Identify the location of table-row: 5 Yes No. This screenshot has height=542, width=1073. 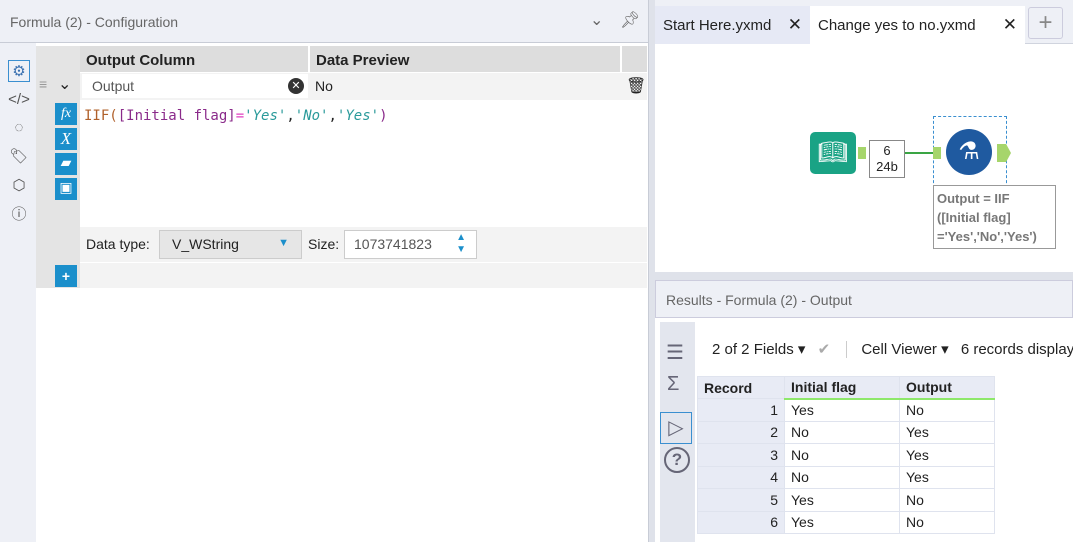
(846, 500).